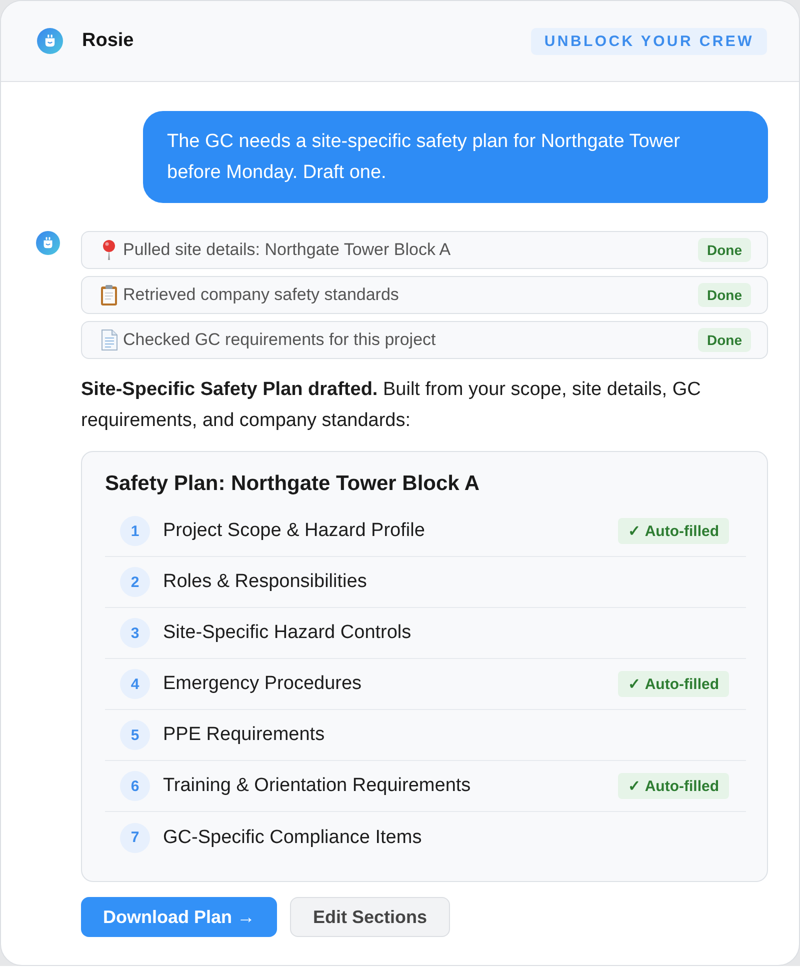 This screenshot has height=968, width=800. What do you see at coordinates (135, 786) in the screenshot?
I see `section-number: 6` at bounding box center [135, 786].